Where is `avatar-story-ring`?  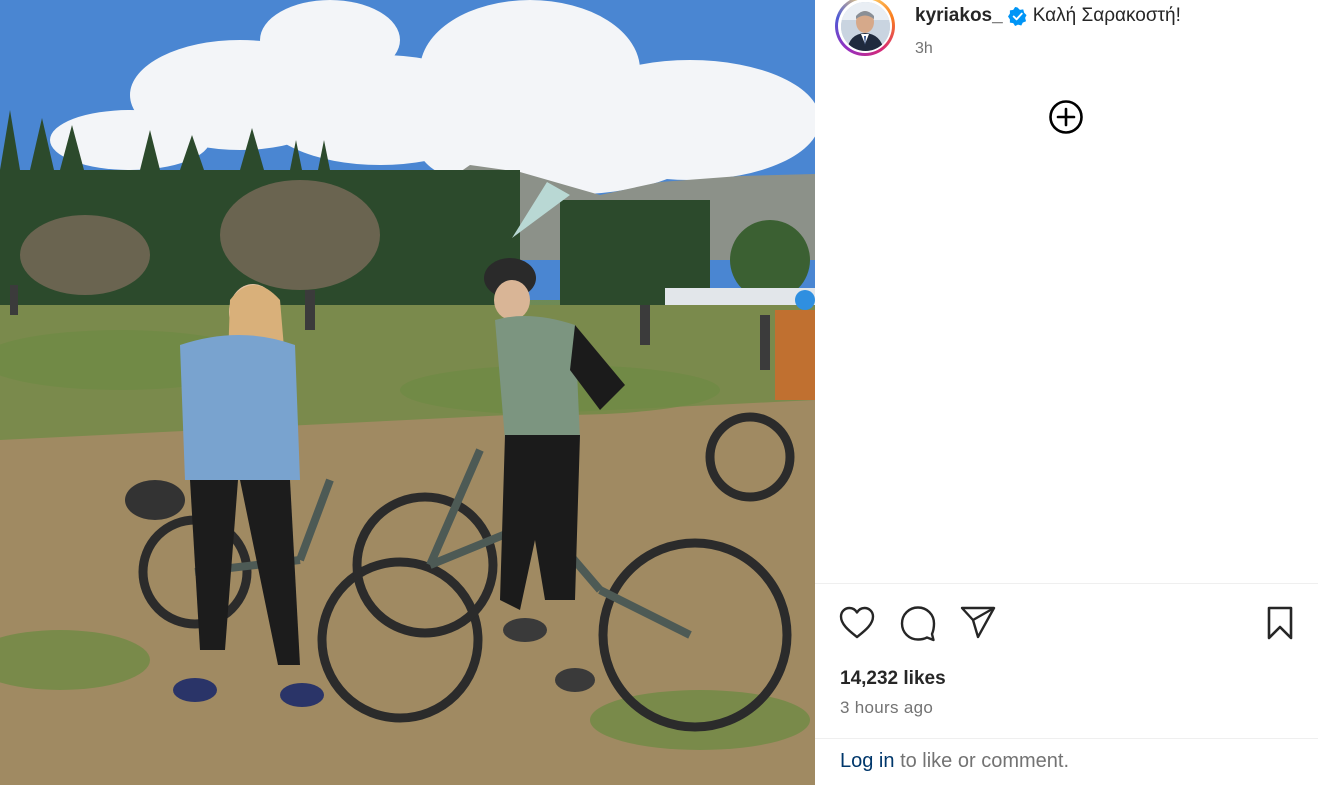
avatar-story-ring is located at coordinates (865, 28).